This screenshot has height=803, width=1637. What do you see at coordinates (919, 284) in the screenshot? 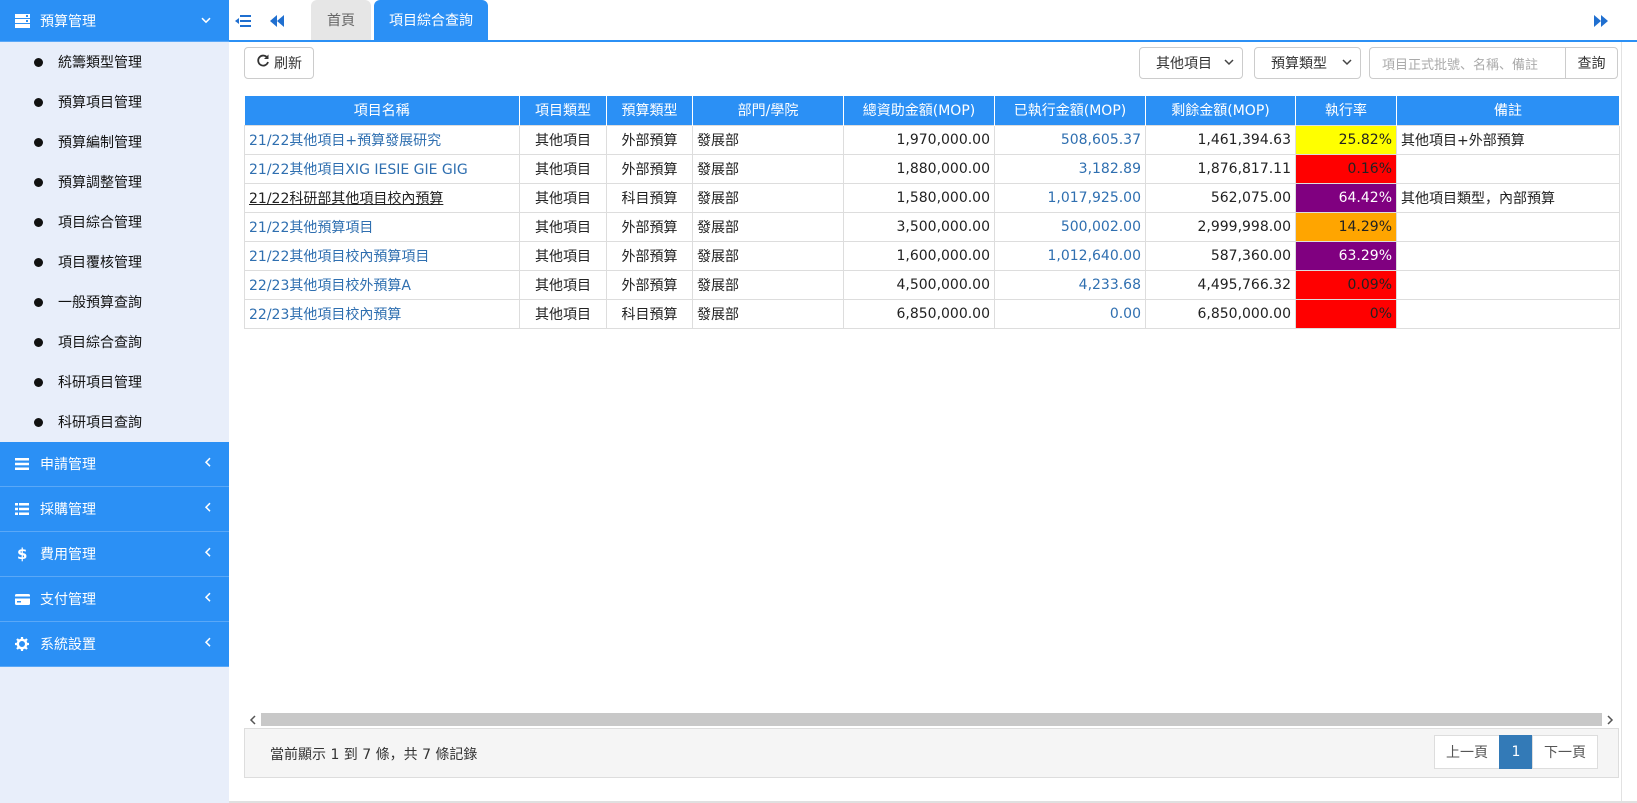
I see `total-amount-cell: 4,500,000.00` at bounding box center [919, 284].